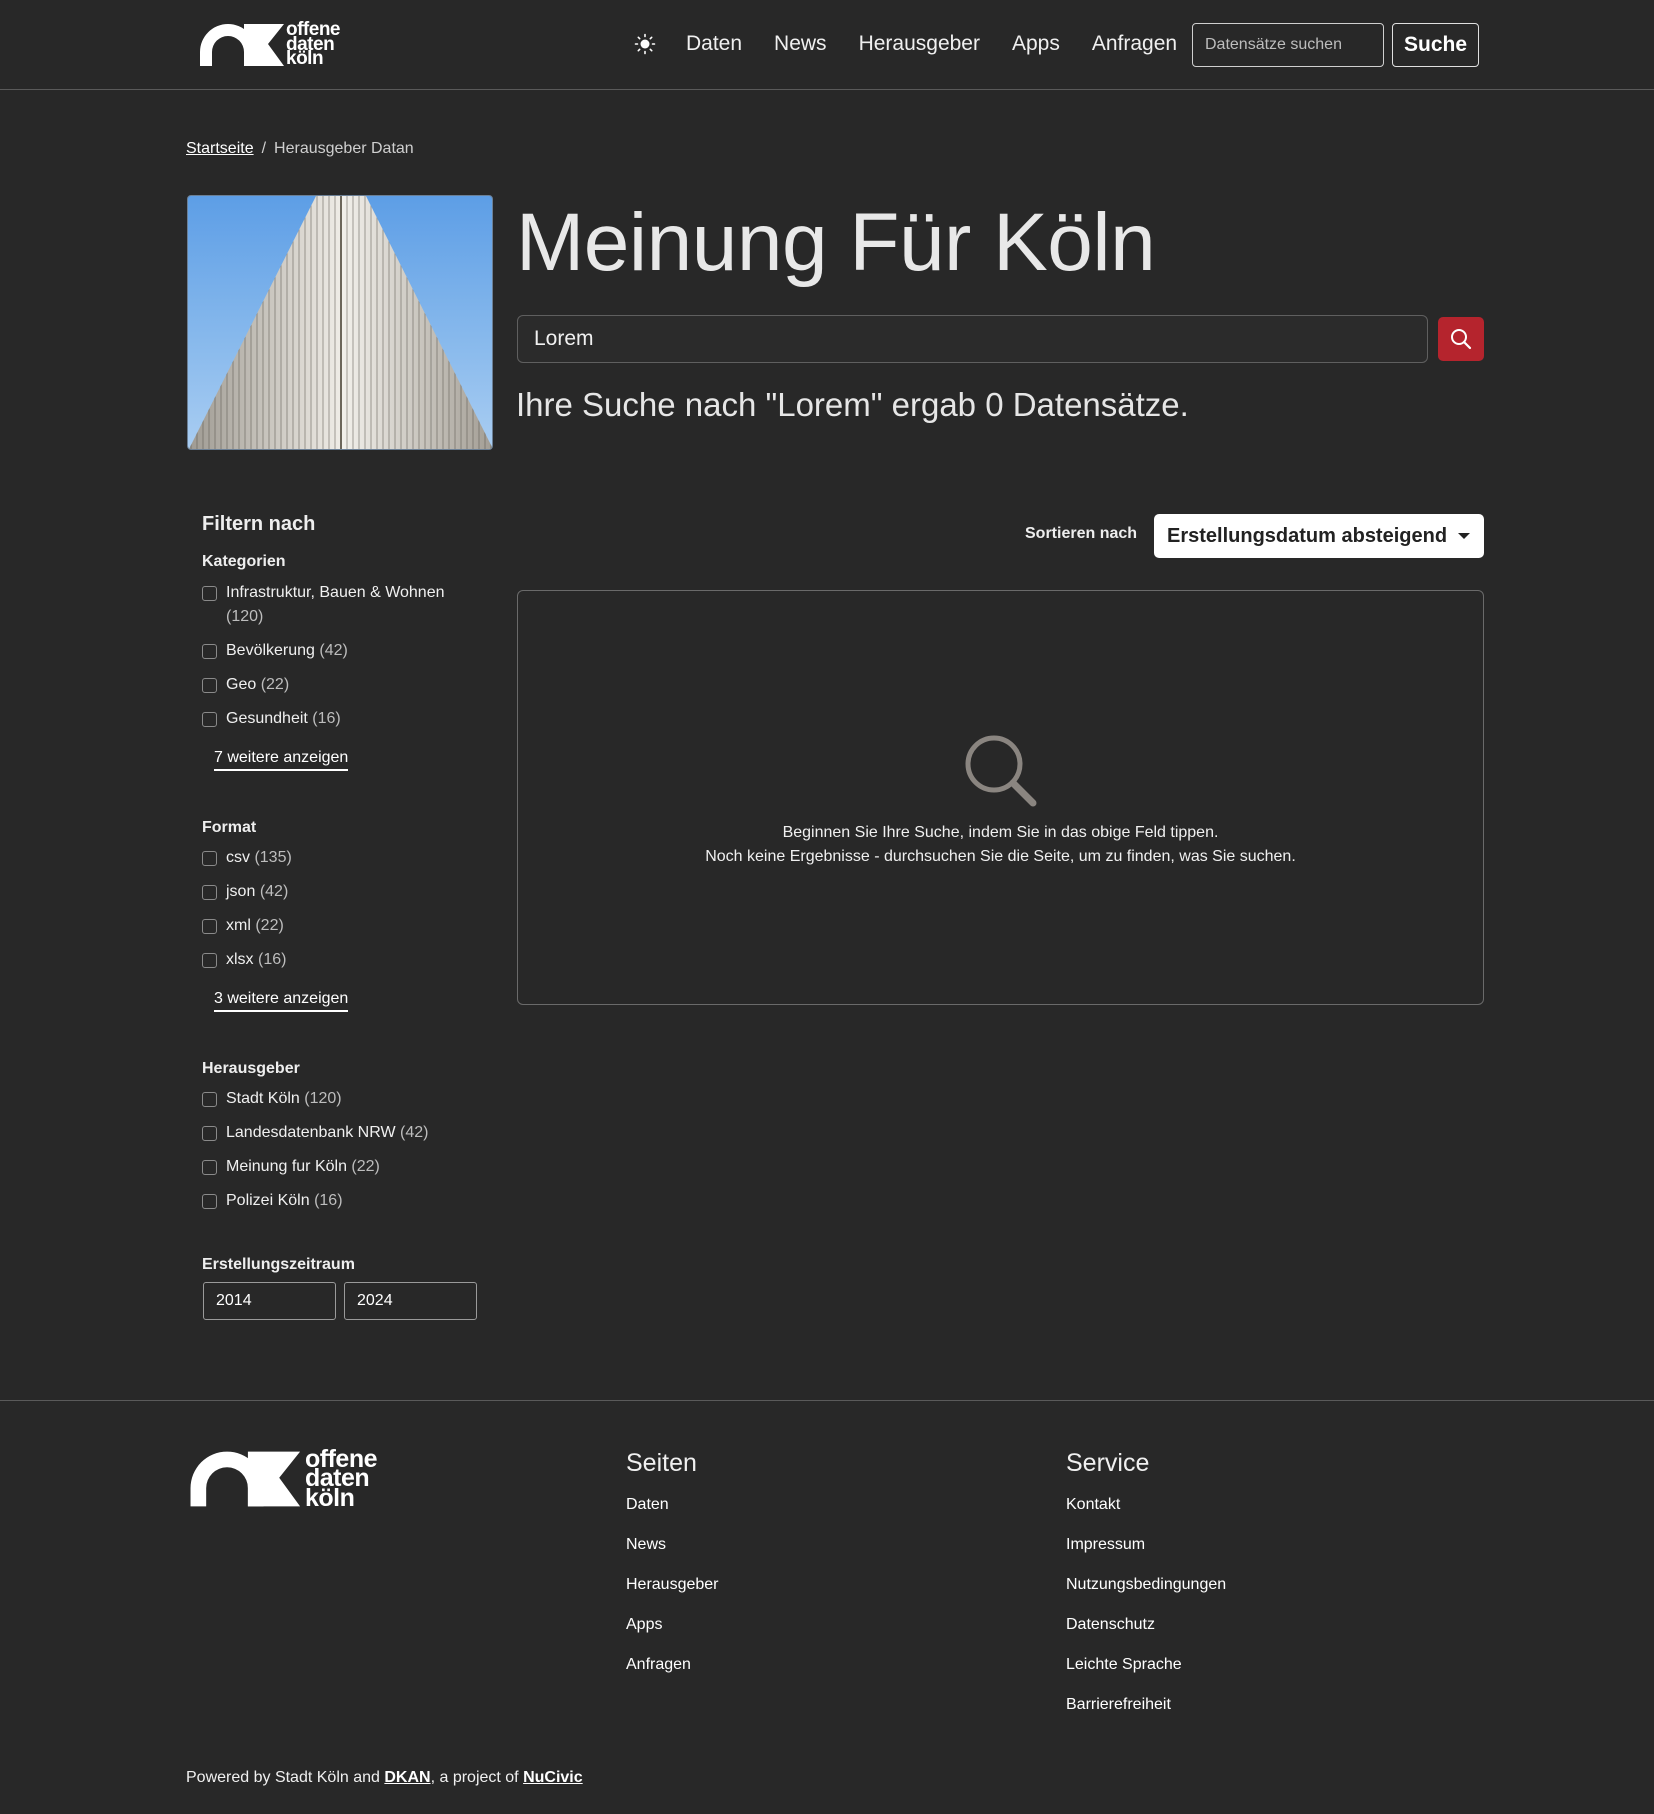 The width and height of the screenshot is (1654, 1814). I want to click on option-name: json, so click(241, 891).